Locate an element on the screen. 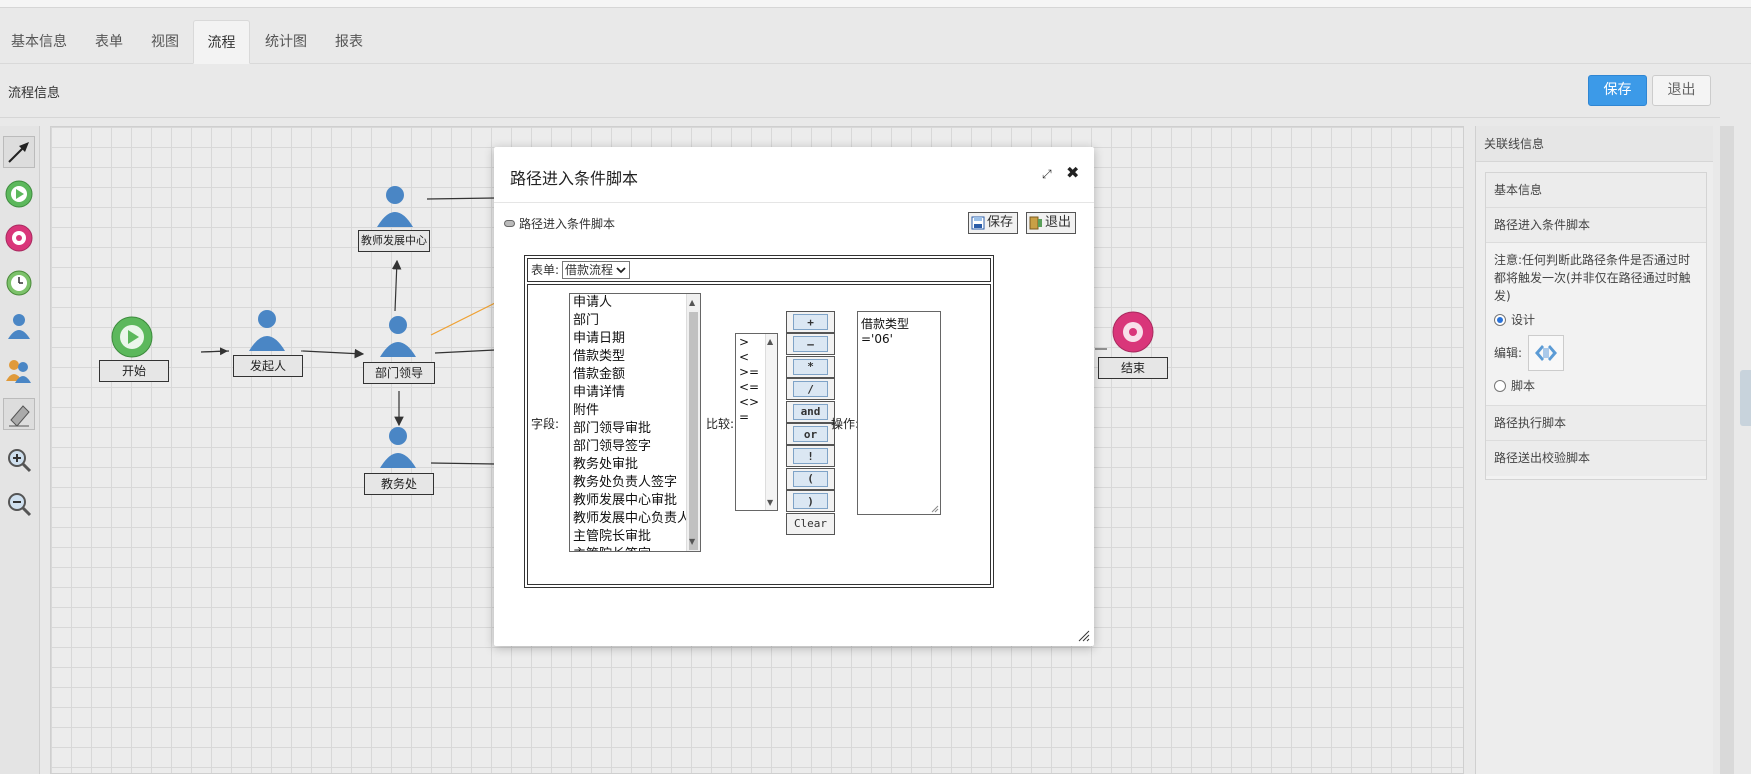 The height and width of the screenshot is (774, 1751). start-node-label: 开始 is located at coordinates (134, 371).